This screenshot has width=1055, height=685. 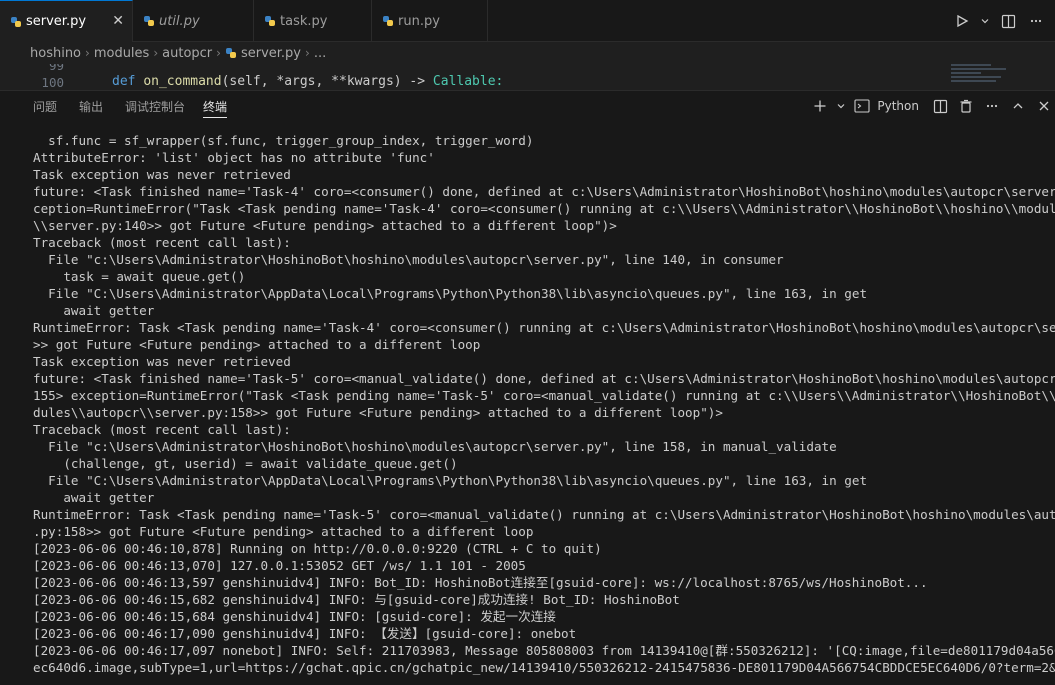 I want to click on tab-debug-console: 调试控制台, so click(x=155, y=108).